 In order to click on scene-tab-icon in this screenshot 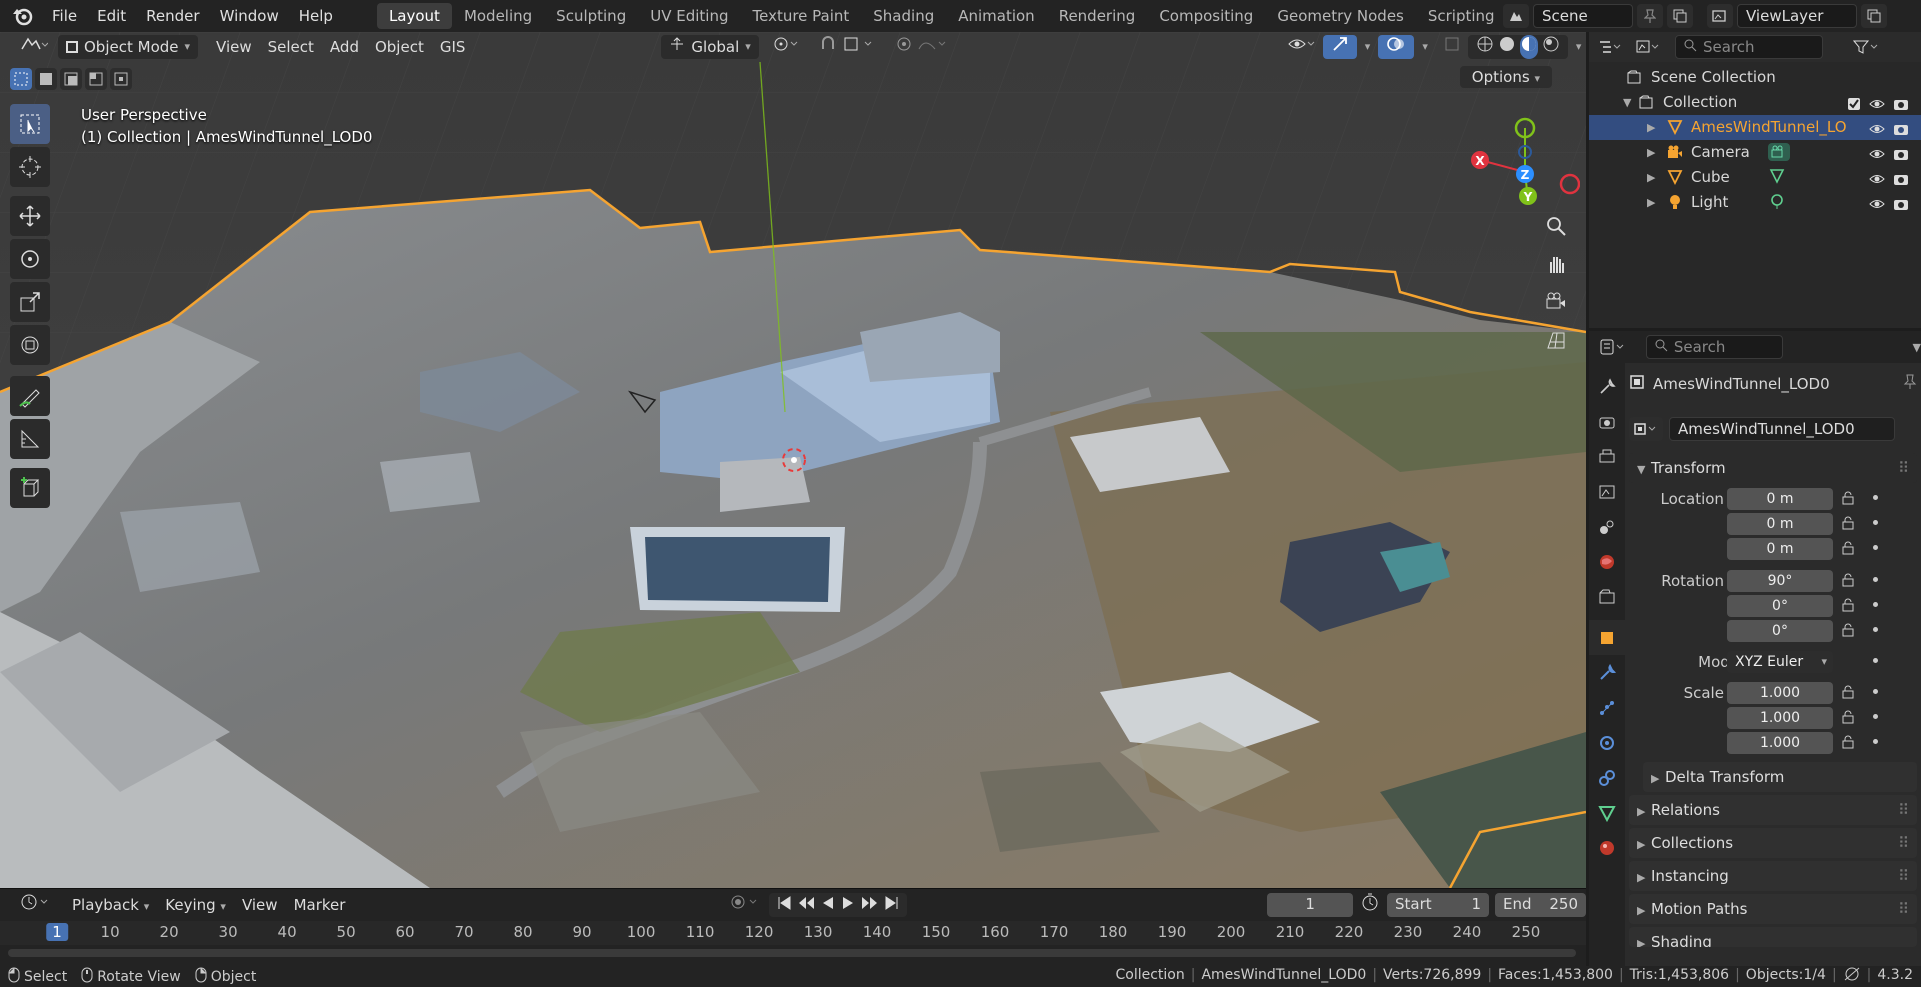, I will do `click(1607, 526)`.